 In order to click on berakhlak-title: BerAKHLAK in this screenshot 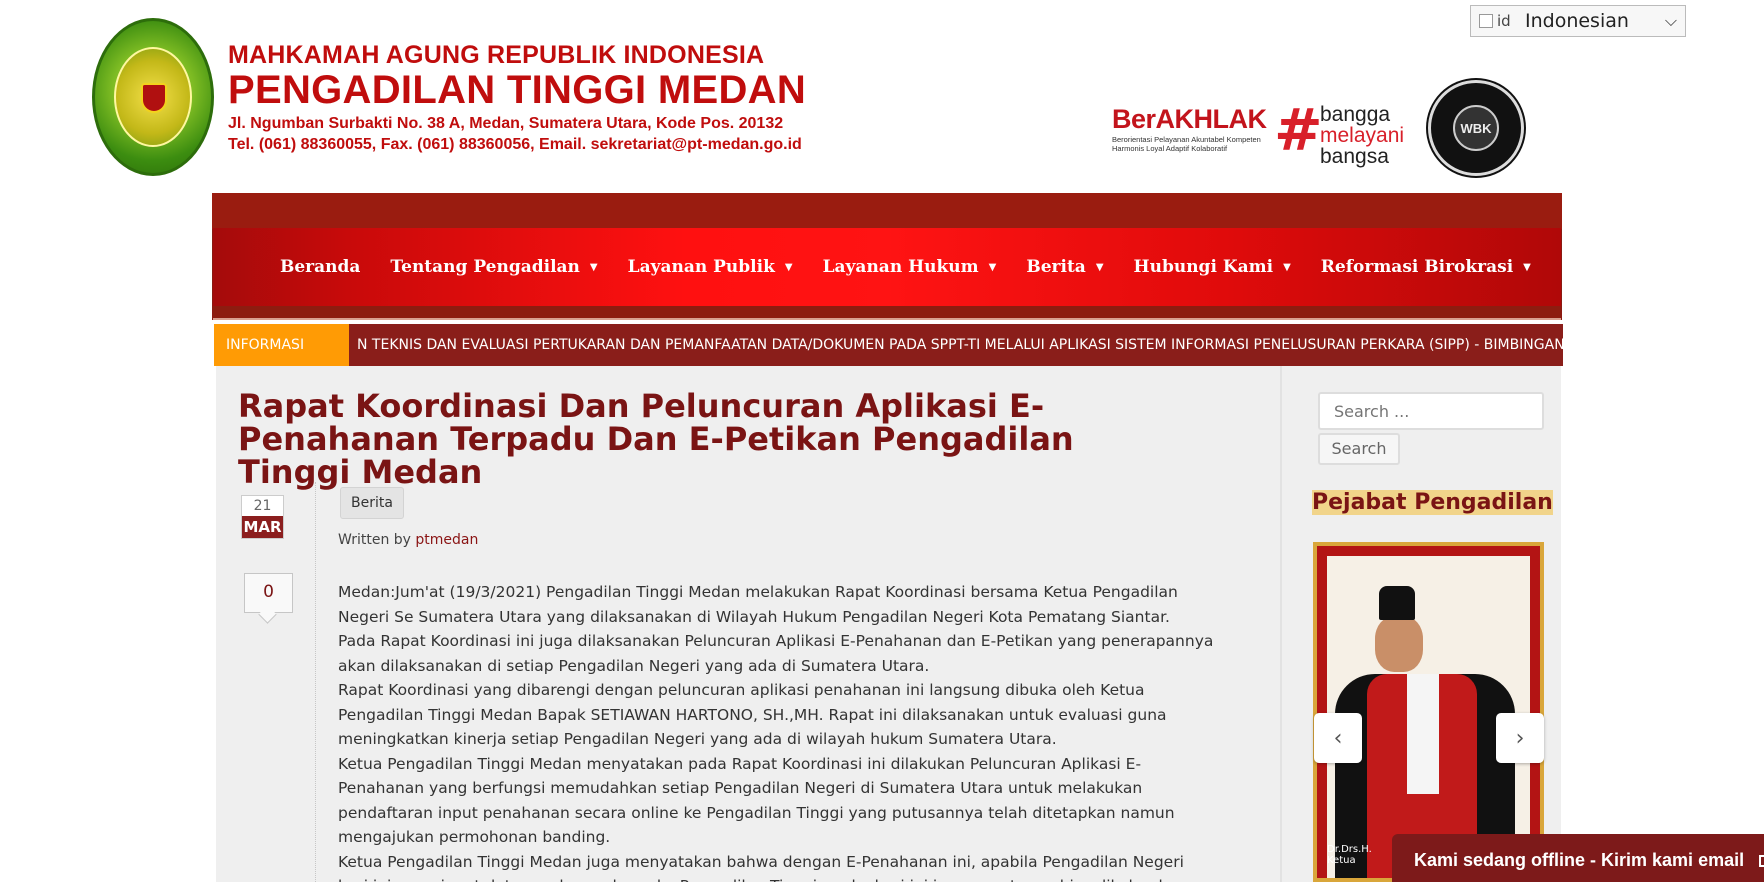, I will do `click(1189, 119)`.